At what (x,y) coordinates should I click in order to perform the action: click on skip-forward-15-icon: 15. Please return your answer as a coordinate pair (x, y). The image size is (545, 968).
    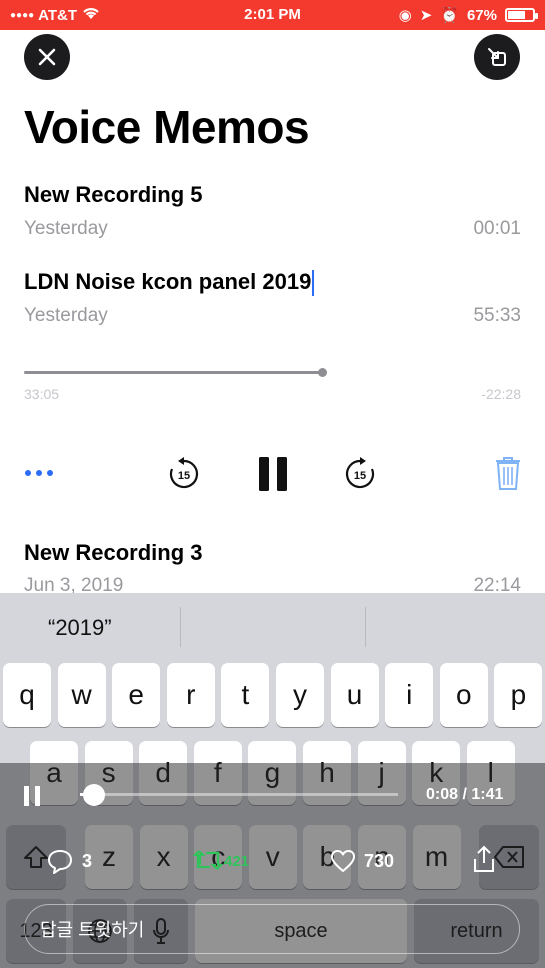
    Looking at the image, I should click on (360, 473).